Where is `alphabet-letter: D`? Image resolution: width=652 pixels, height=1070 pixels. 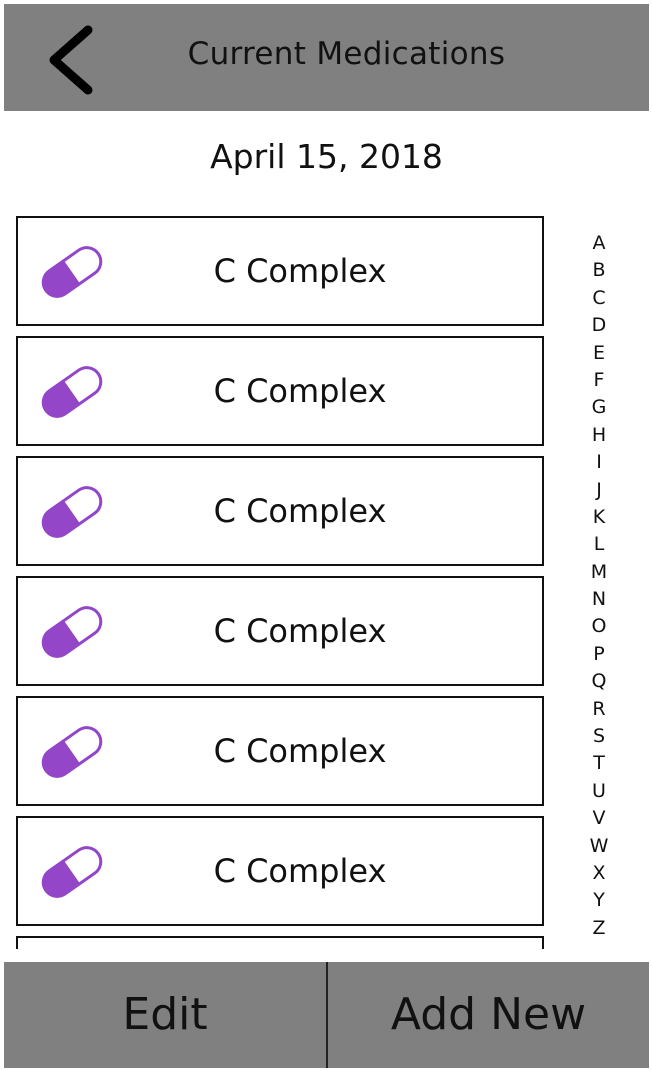
alphabet-letter: D is located at coordinates (599, 325).